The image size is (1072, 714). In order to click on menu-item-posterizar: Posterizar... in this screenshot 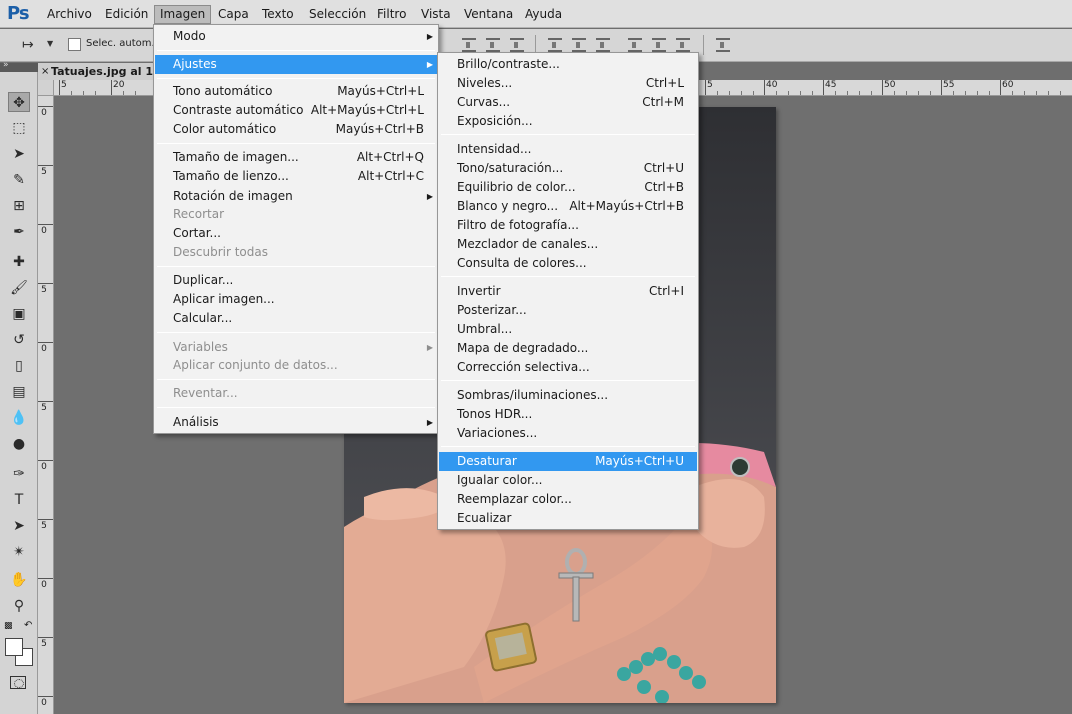, I will do `click(568, 310)`.